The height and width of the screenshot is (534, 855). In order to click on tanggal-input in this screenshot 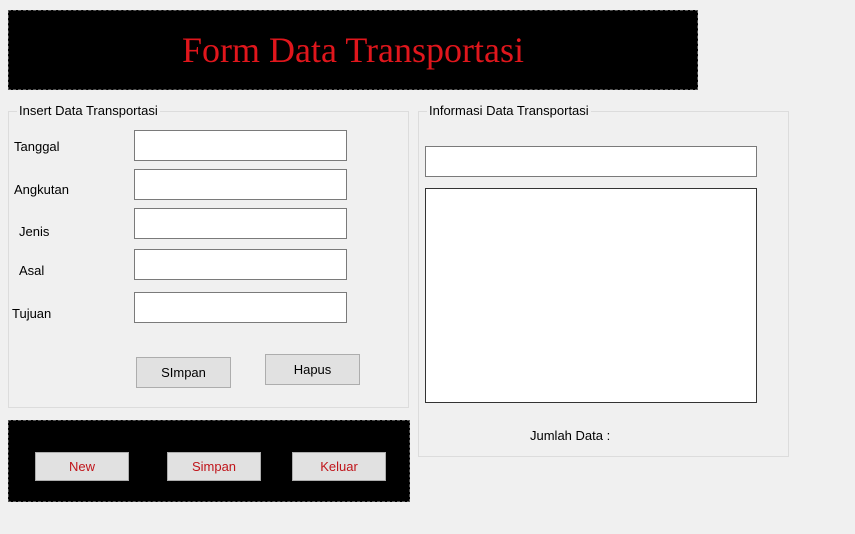, I will do `click(240, 145)`.